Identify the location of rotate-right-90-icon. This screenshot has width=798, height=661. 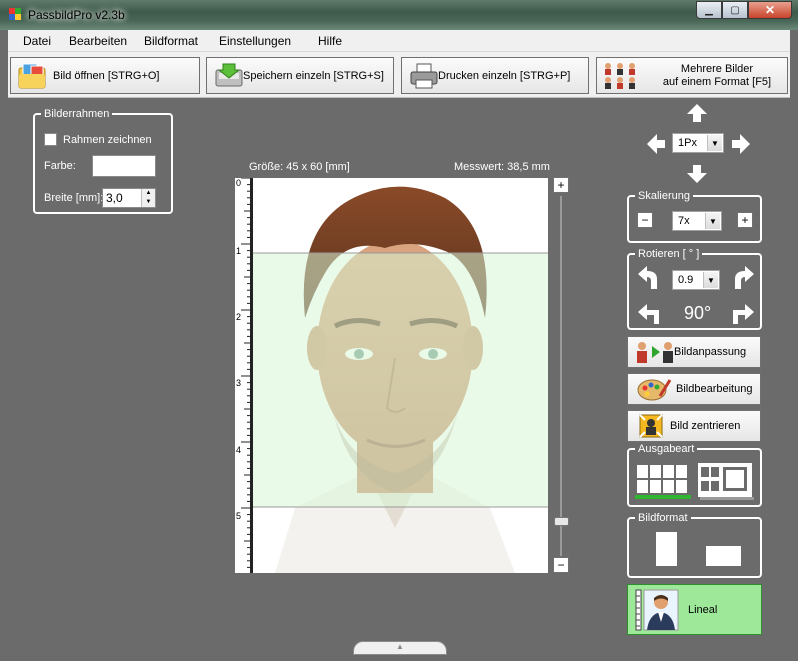
(742, 312).